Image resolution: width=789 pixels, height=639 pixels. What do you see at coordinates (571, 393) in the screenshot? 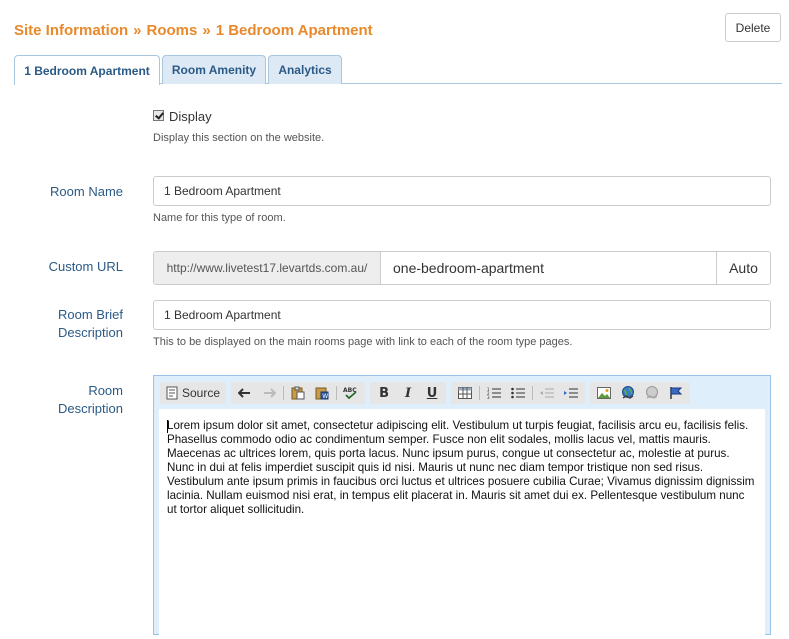
I see `increase-indent-icon` at bounding box center [571, 393].